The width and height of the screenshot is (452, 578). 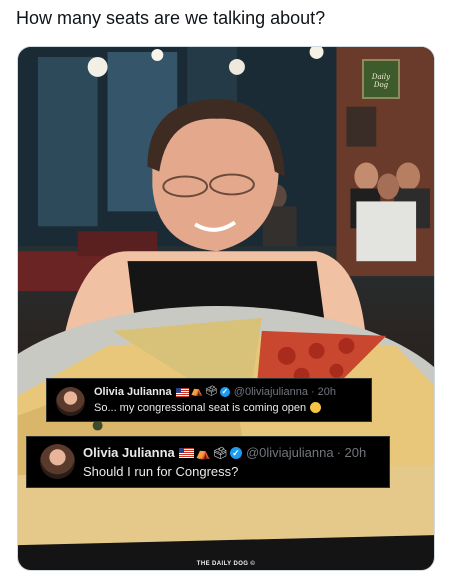 I want to click on watermark: THE DAILY DOG ©, so click(x=226, y=564).